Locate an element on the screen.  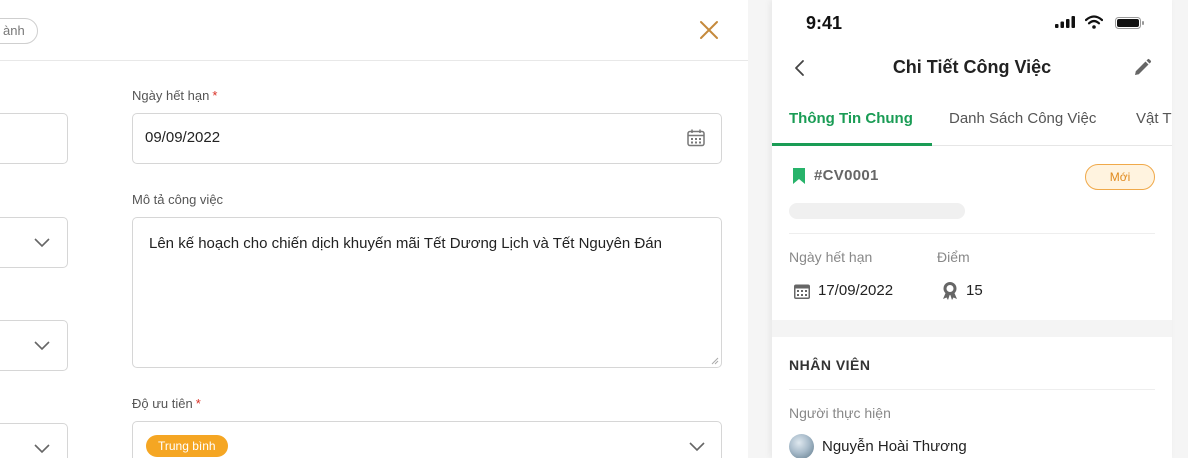
edit-pencil-icon is located at coordinates (1142, 68).